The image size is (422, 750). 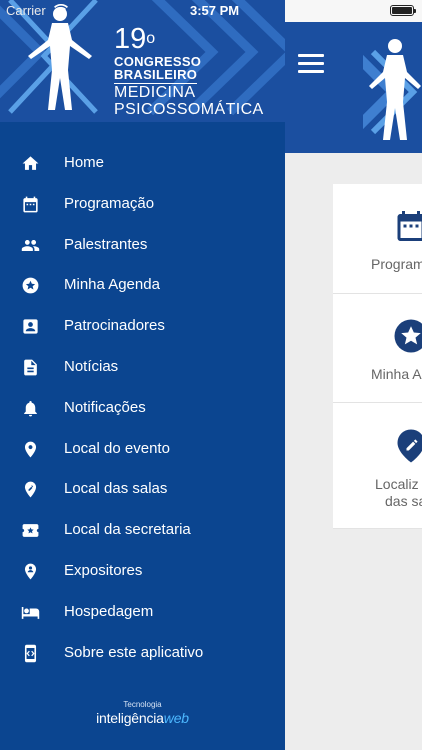 I want to click on menu-item-label: Programação, so click(x=109, y=203).